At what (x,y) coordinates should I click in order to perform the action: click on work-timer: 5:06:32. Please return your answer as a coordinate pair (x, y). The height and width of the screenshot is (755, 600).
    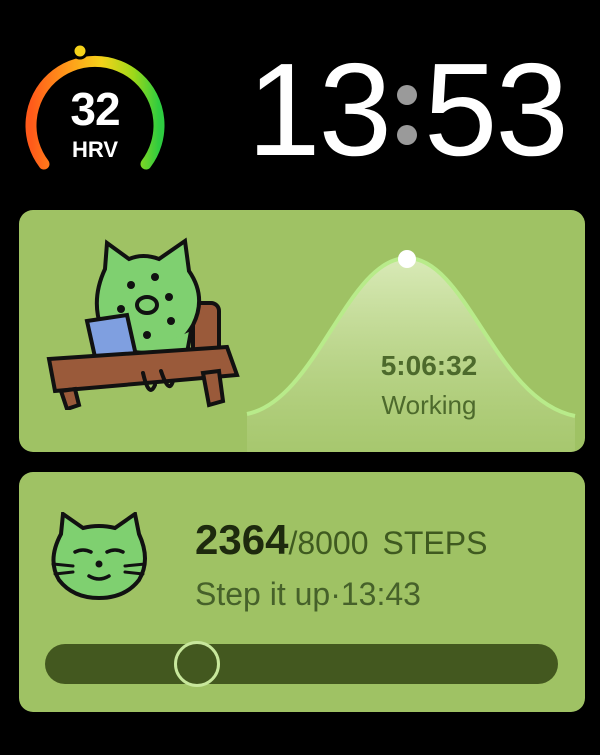
    Looking at the image, I should click on (429, 365).